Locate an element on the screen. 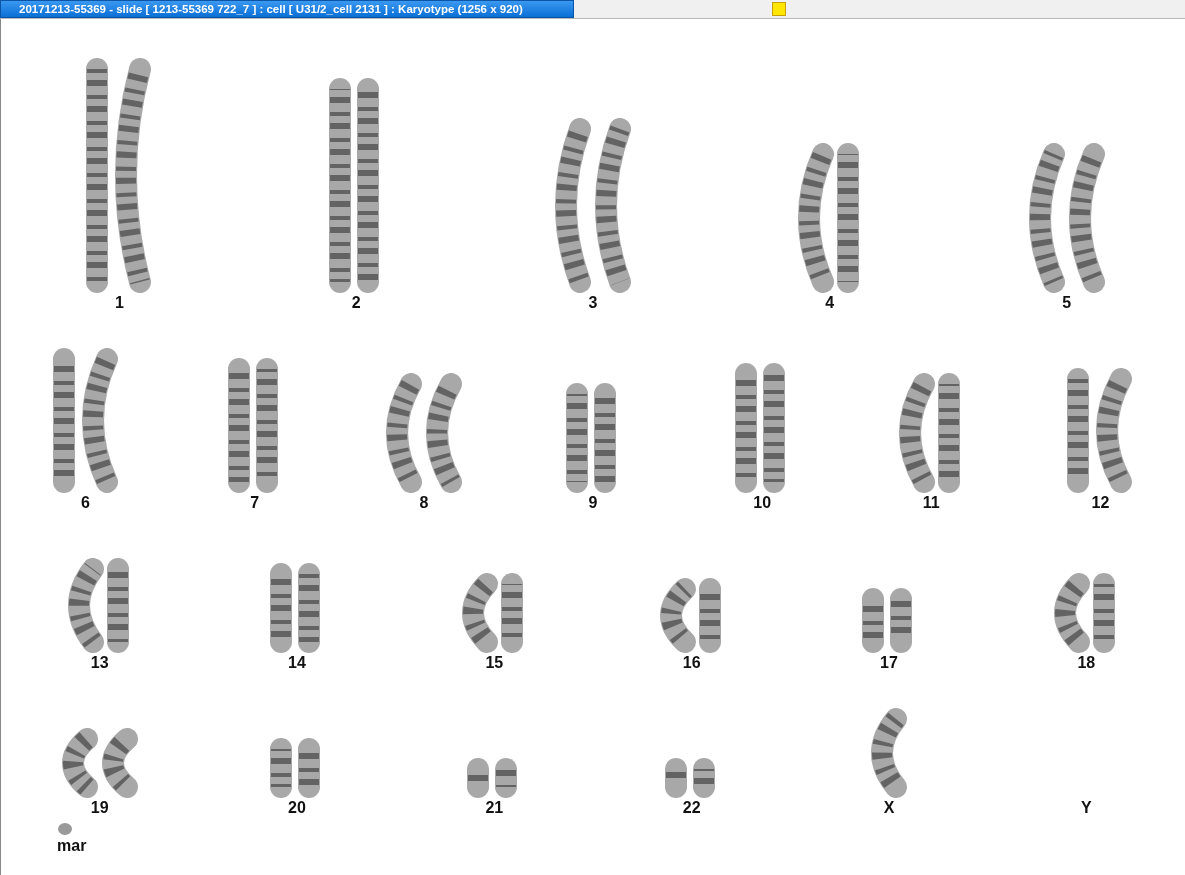  chromosome-label: 3 is located at coordinates (593, 303).